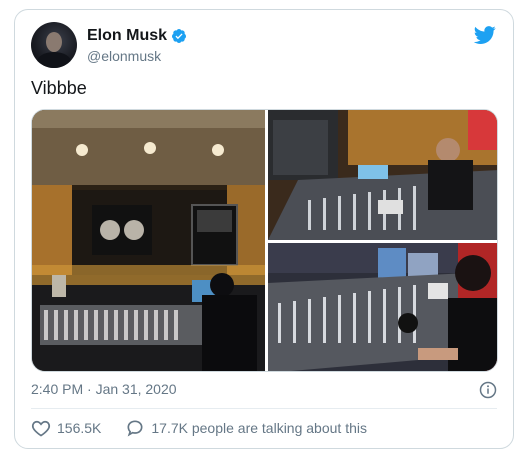 This screenshot has width=530, height=459. I want to click on handle: @elonmusk, so click(124, 56).